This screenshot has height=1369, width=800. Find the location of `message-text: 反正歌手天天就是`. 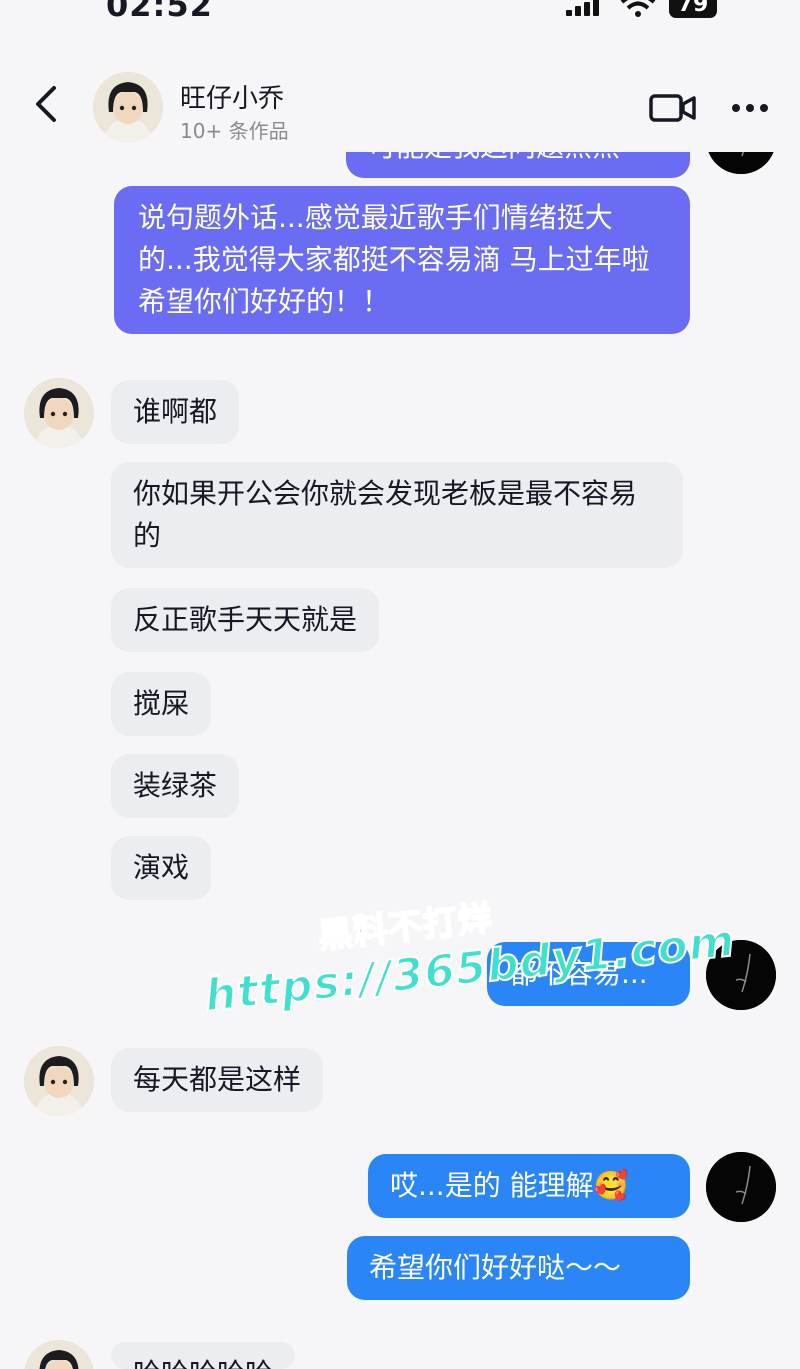

message-text: 反正歌手天天就是 is located at coordinates (245, 619).